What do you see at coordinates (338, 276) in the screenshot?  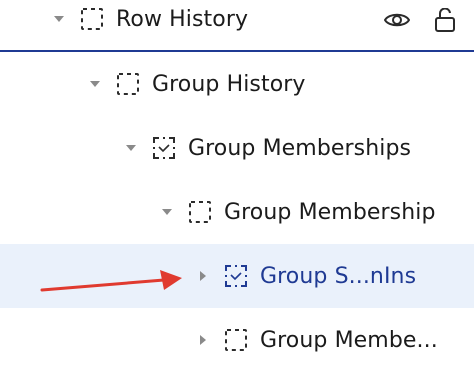 I see `tree-row-label: Group S...nIns` at bounding box center [338, 276].